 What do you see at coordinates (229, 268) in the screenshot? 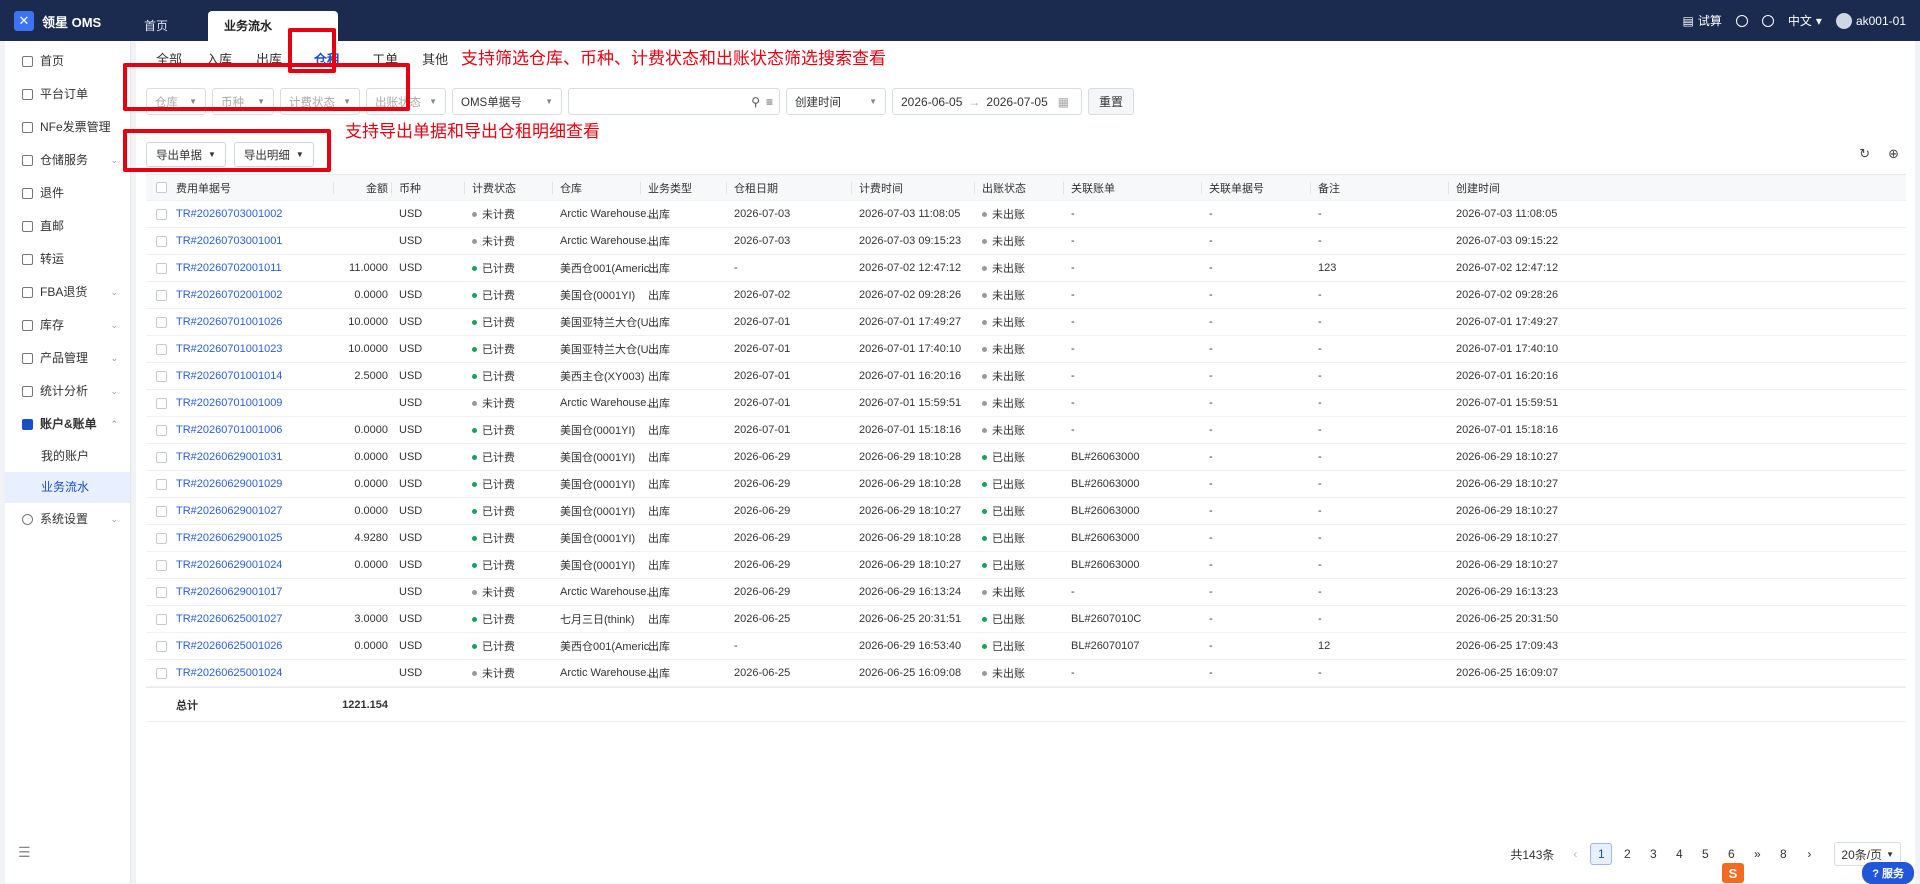
I see `doc-id: TR#20260702001011` at bounding box center [229, 268].